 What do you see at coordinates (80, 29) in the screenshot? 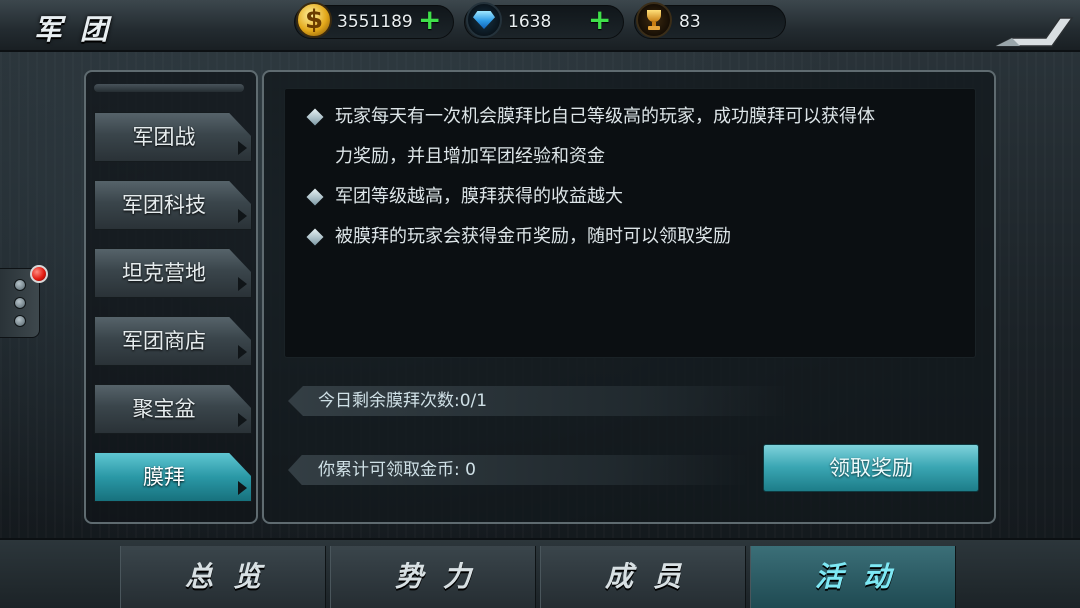
I see `page-title: 军团` at bounding box center [80, 29].